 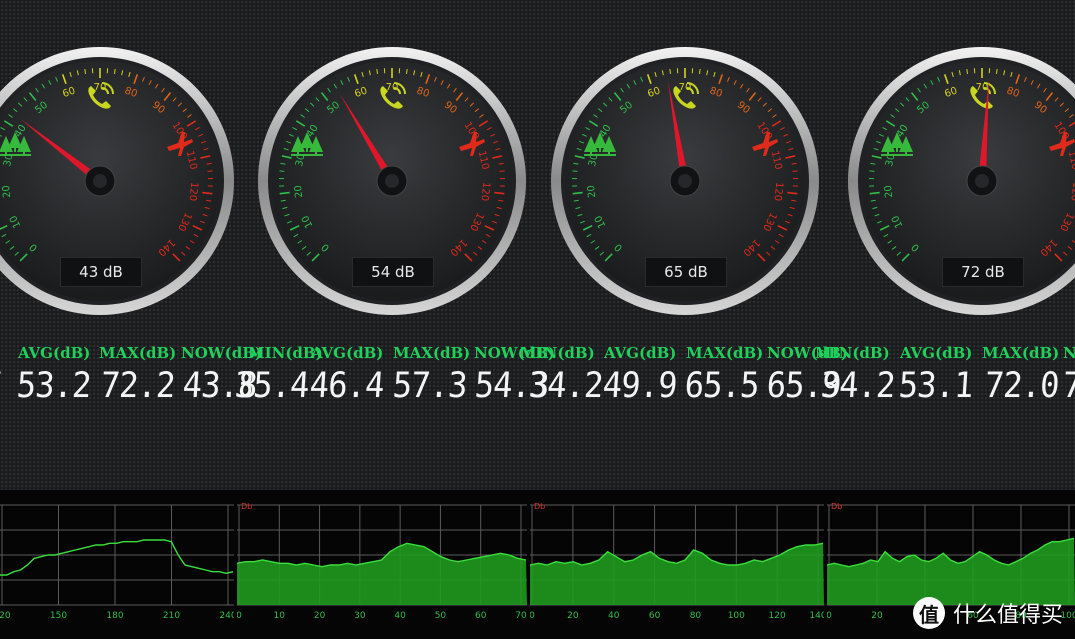 What do you see at coordinates (53, 386) in the screenshot?
I see `avg-value: 53.2` at bounding box center [53, 386].